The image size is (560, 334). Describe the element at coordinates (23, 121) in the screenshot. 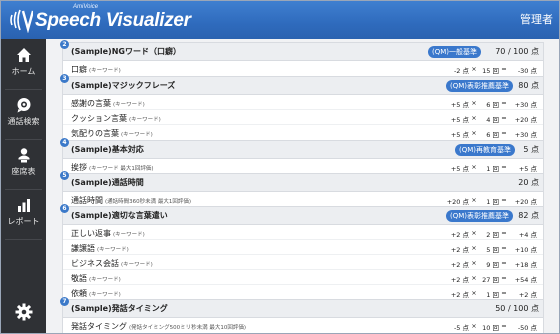

I see `sidebar-item-label: 通話検索` at that location.